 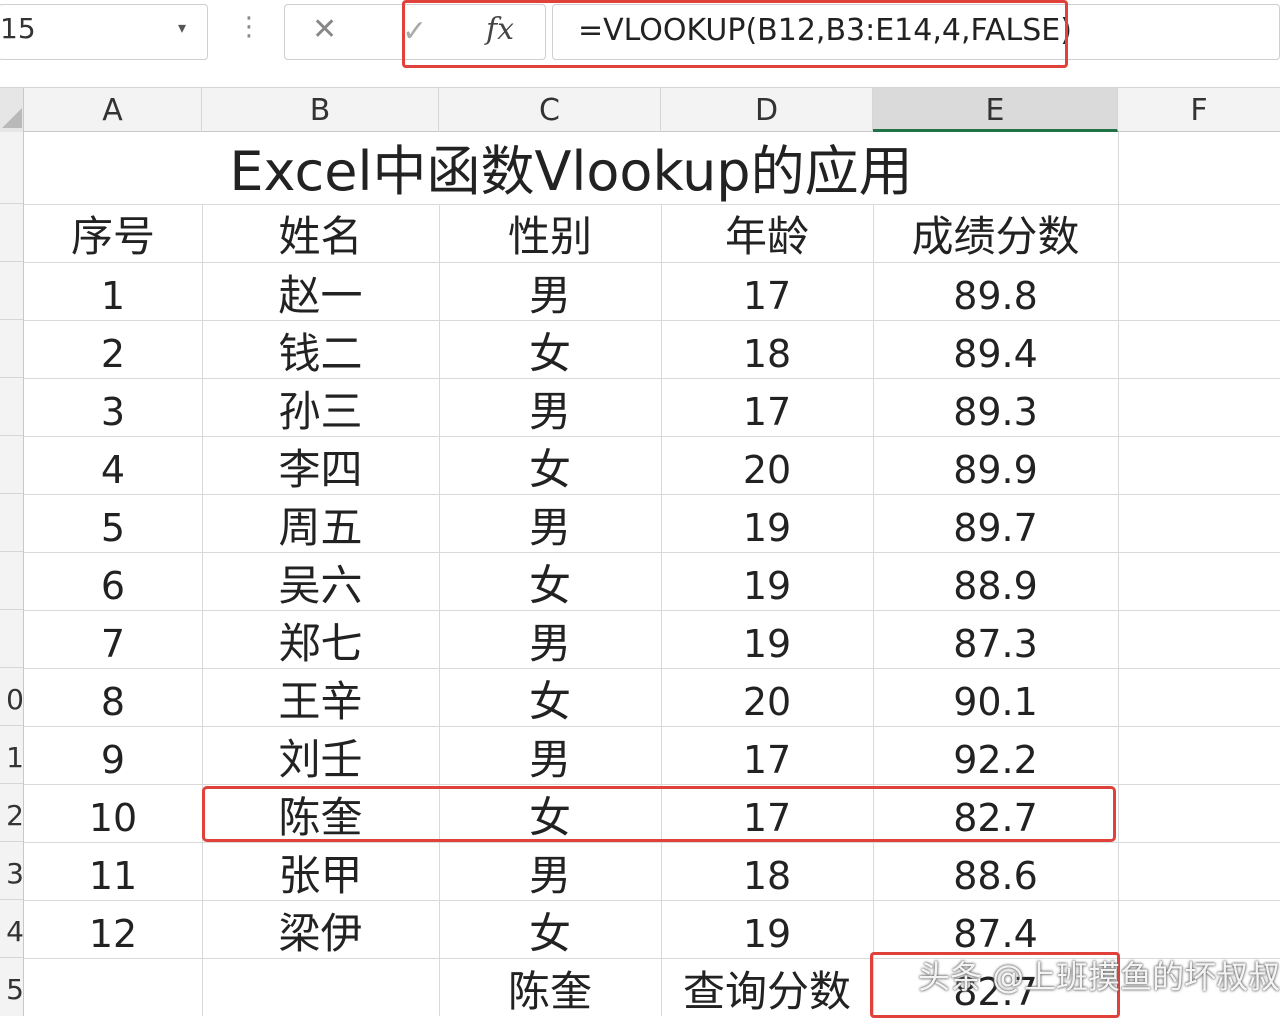 What do you see at coordinates (113, 351) in the screenshot?
I see `seq-cell: 2` at bounding box center [113, 351].